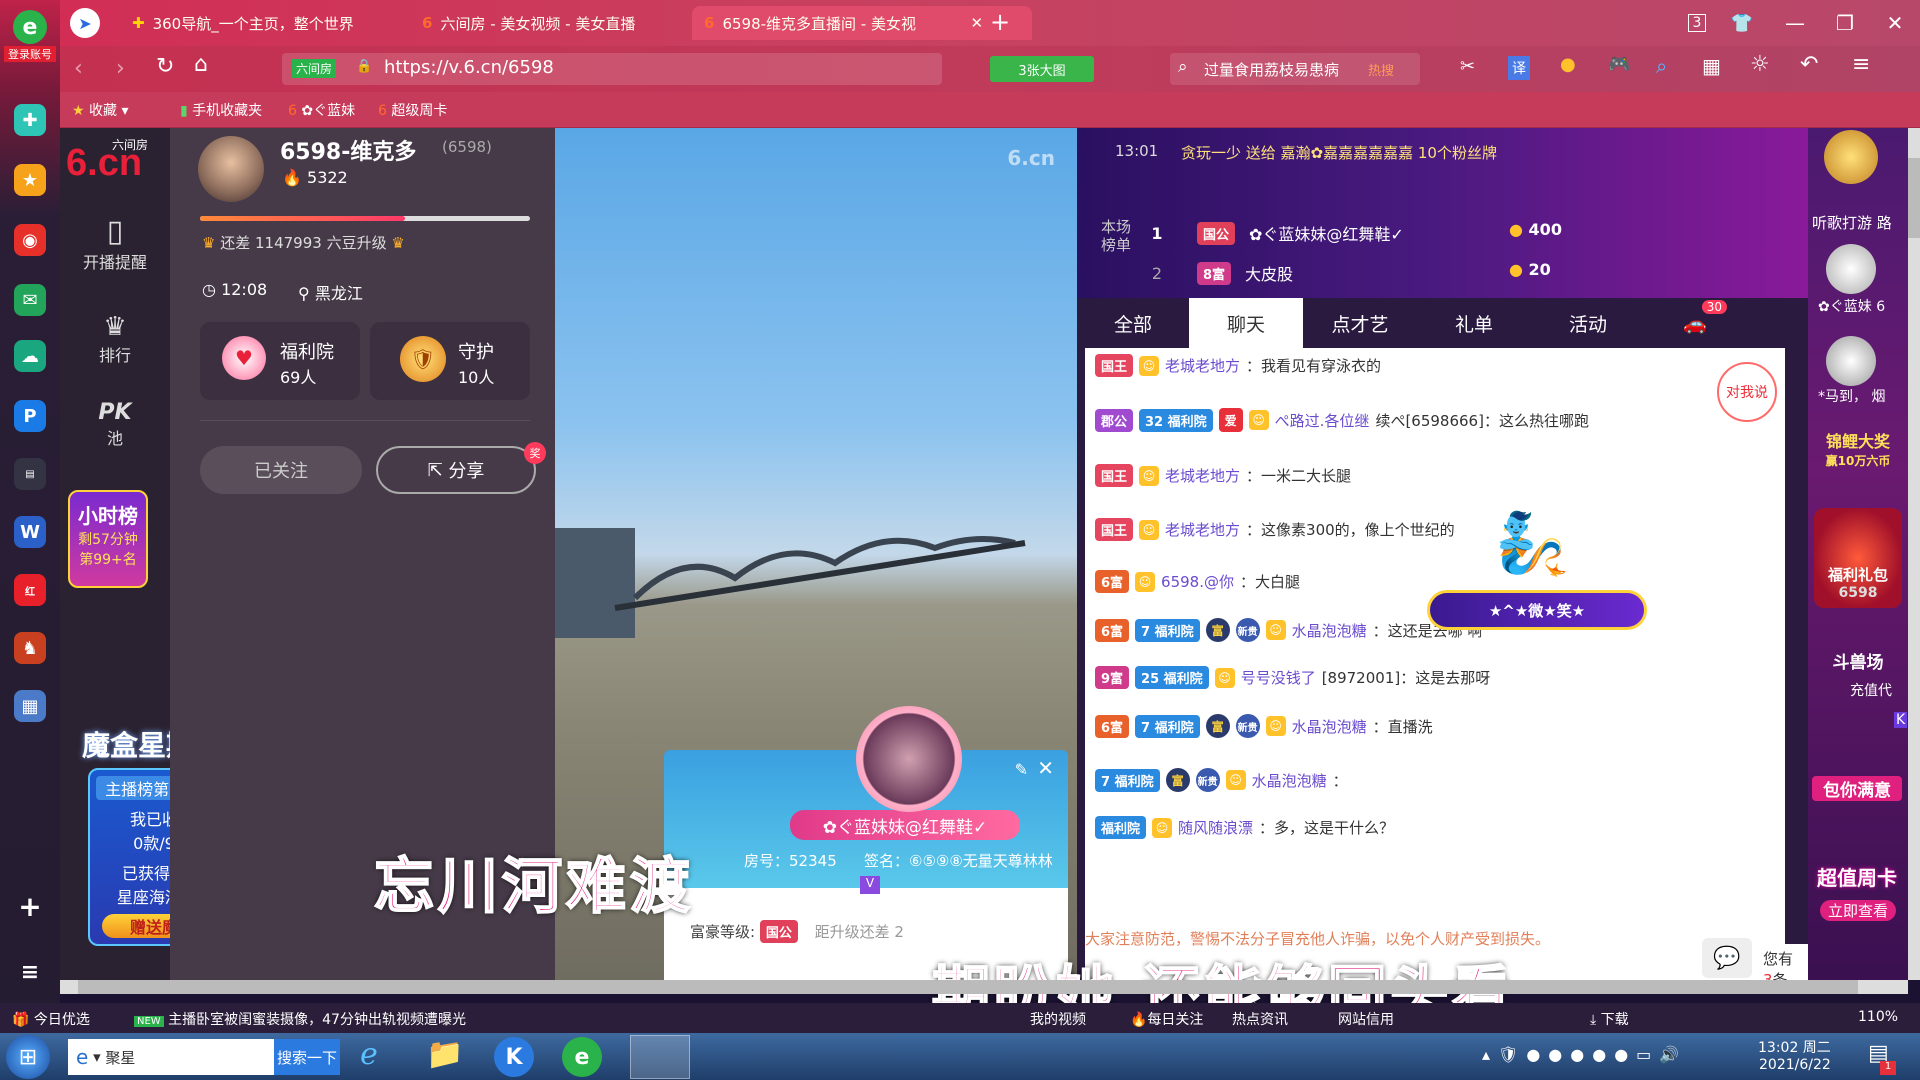 The image size is (1920, 1080). What do you see at coordinates (115, 424) in the screenshot?
I see `pk-pool-nav: PK 池` at bounding box center [115, 424].